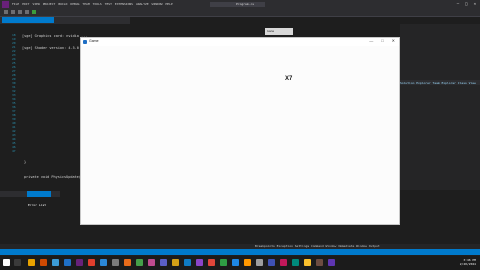  What do you see at coordinates (79, 262) in the screenshot?
I see `visual-studio-icon` at bounding box center [79, 262].